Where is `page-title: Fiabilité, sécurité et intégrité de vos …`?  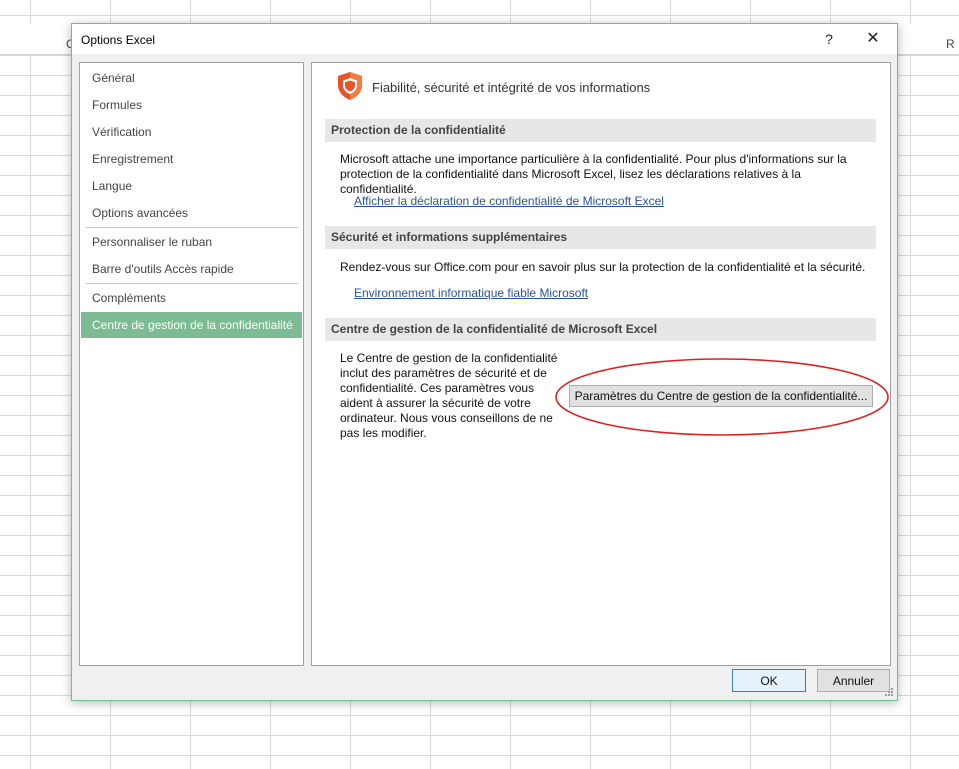 page-title: Fiabilité, sécurité et intégrité de vos … is located at coordinates (511, 87).